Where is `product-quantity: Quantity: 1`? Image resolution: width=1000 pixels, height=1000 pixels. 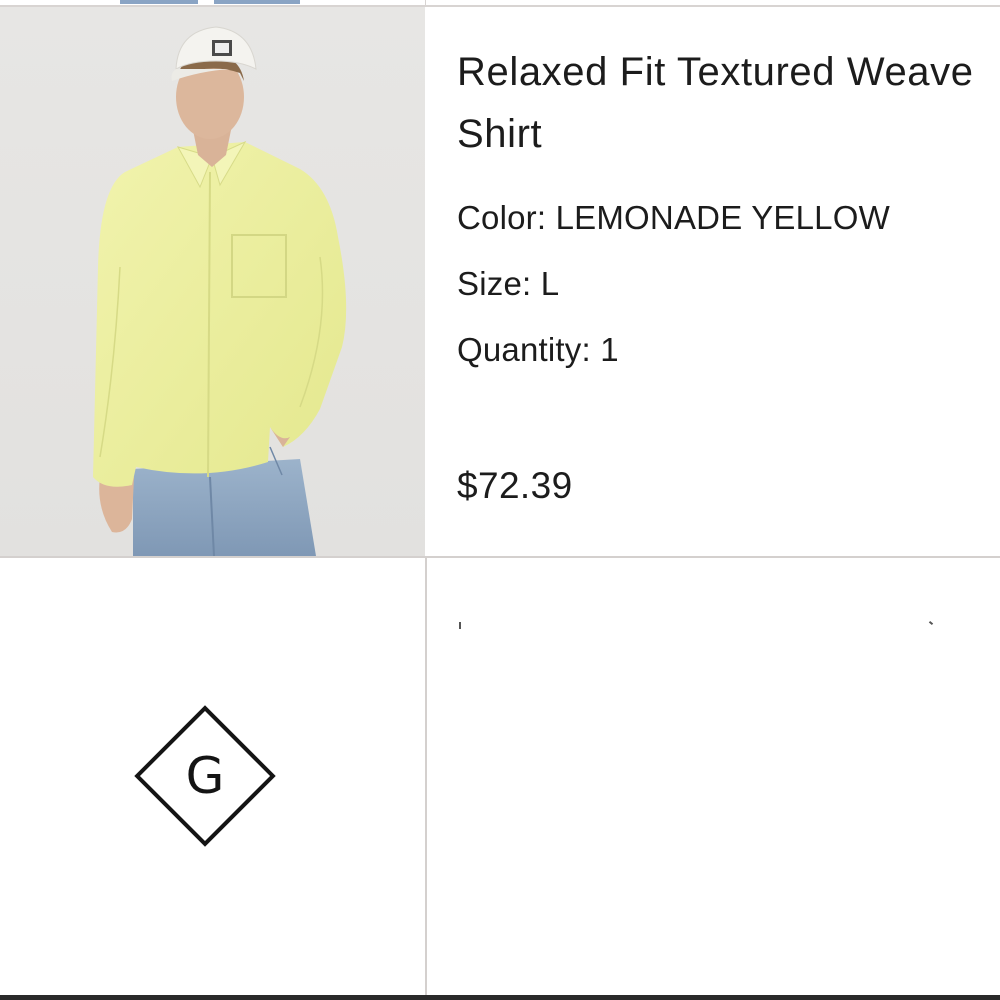
product-quantity: Quantity: 1 is located at coordinates (538, 350).